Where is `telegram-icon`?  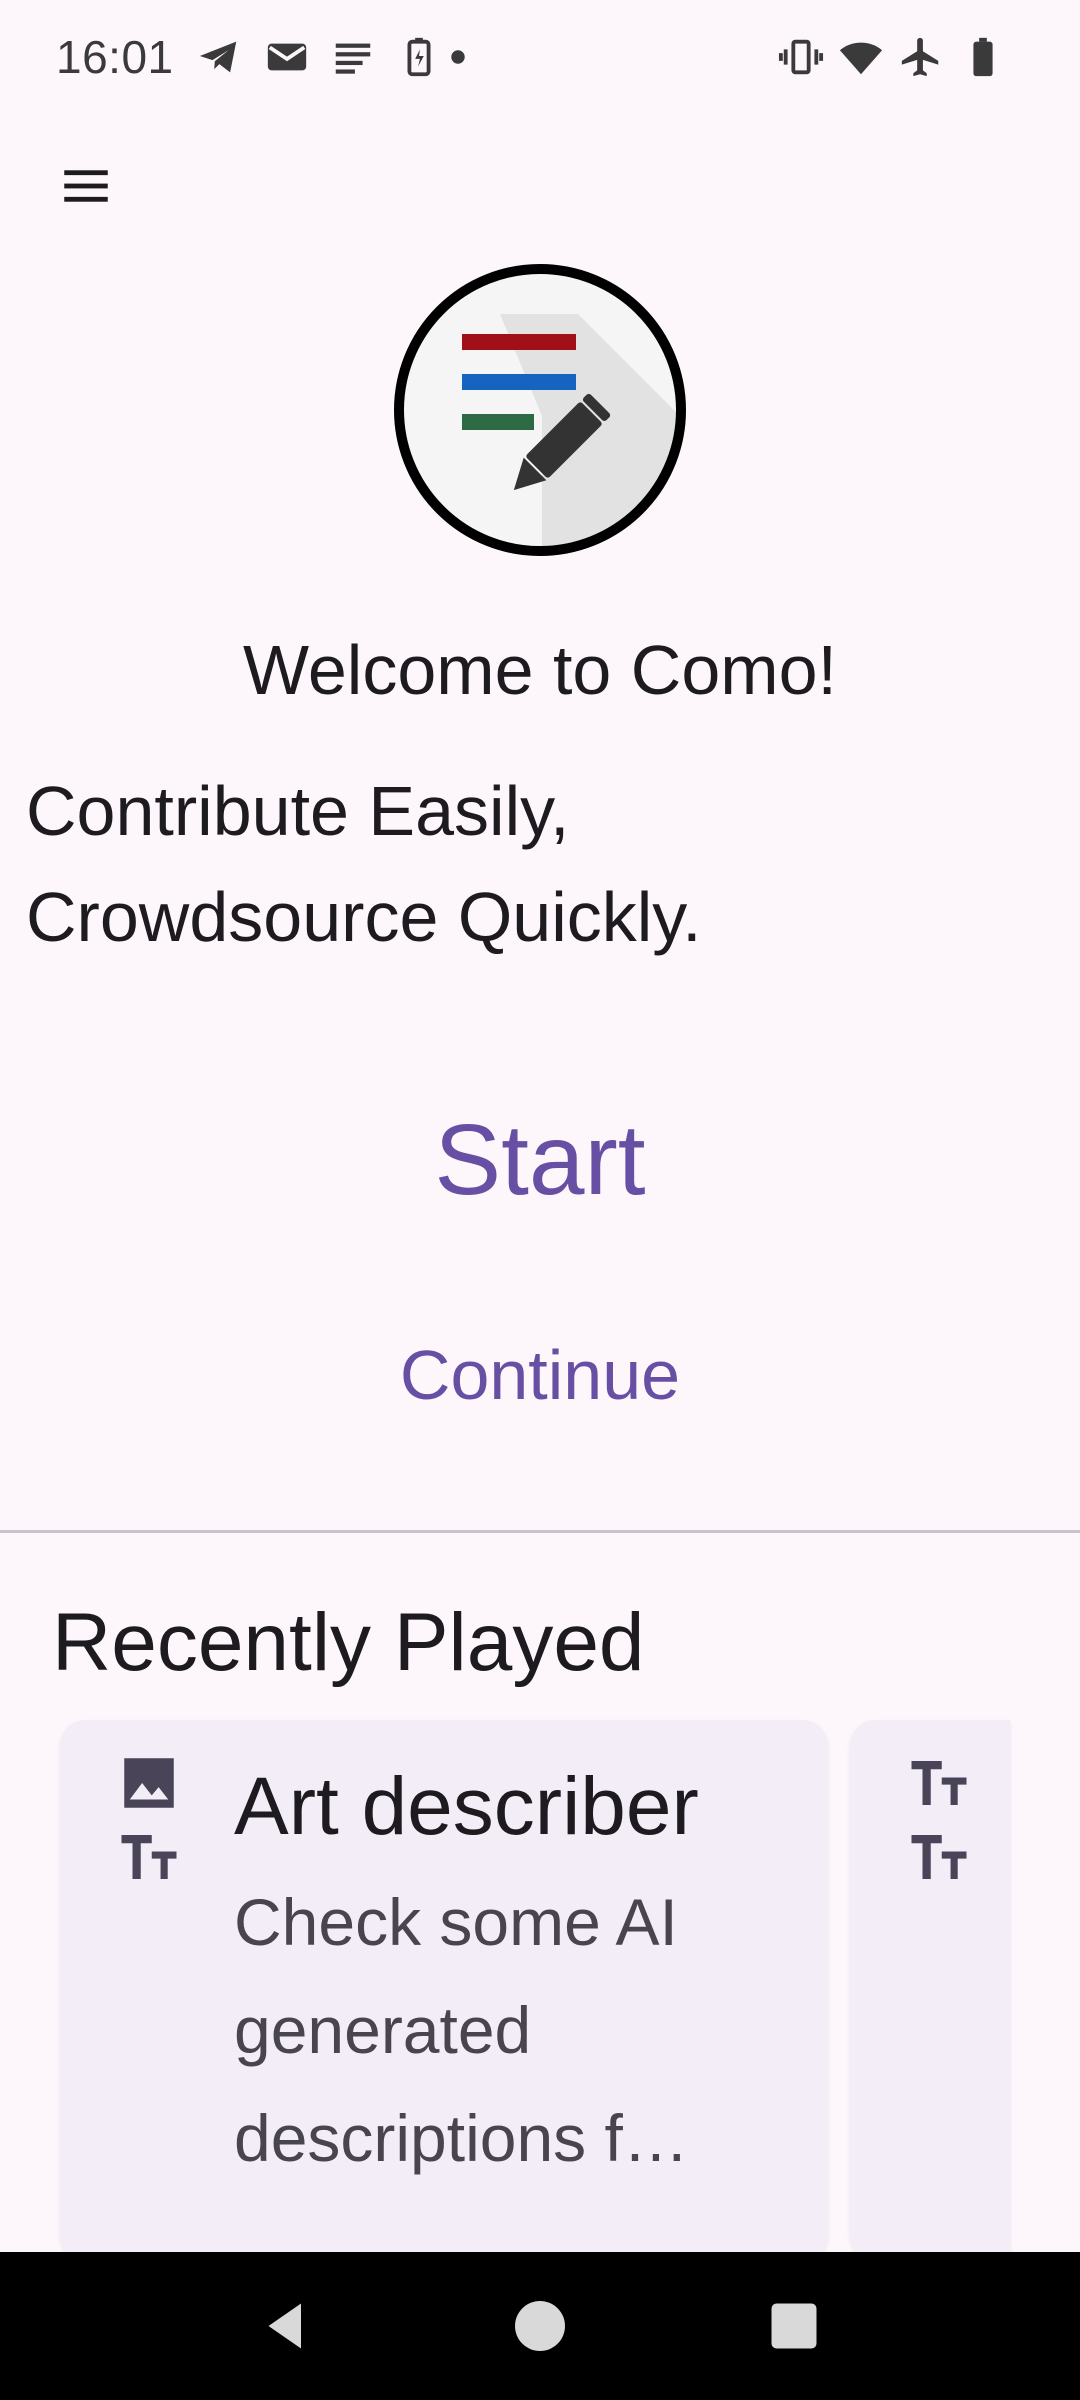
telegram-icon is located at coordinates (219, 57).